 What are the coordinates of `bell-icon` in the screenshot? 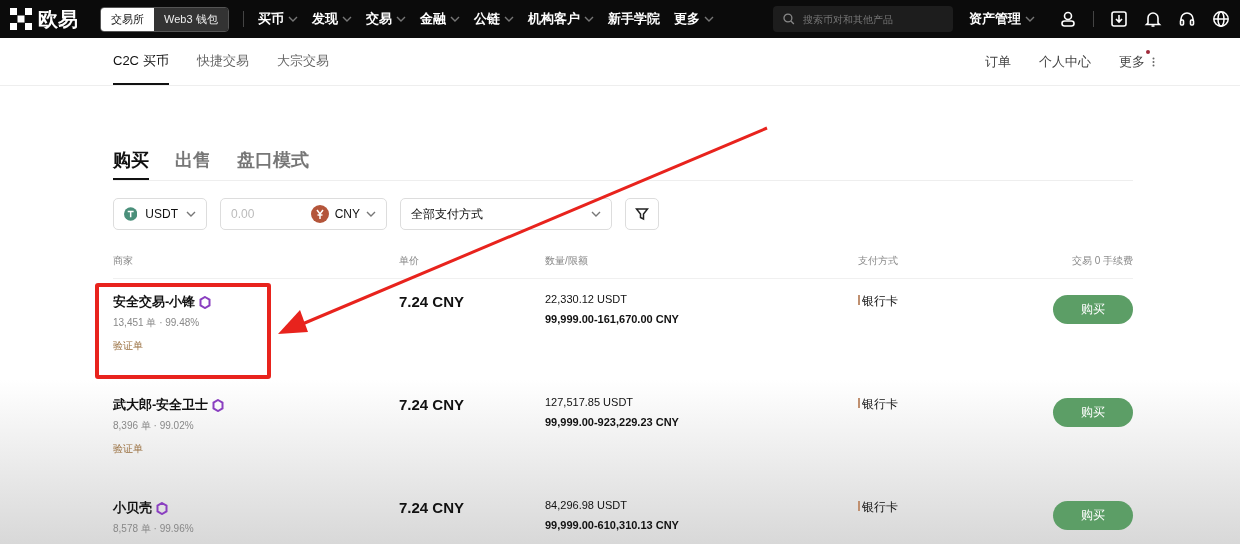 It's located at (1153, 19).